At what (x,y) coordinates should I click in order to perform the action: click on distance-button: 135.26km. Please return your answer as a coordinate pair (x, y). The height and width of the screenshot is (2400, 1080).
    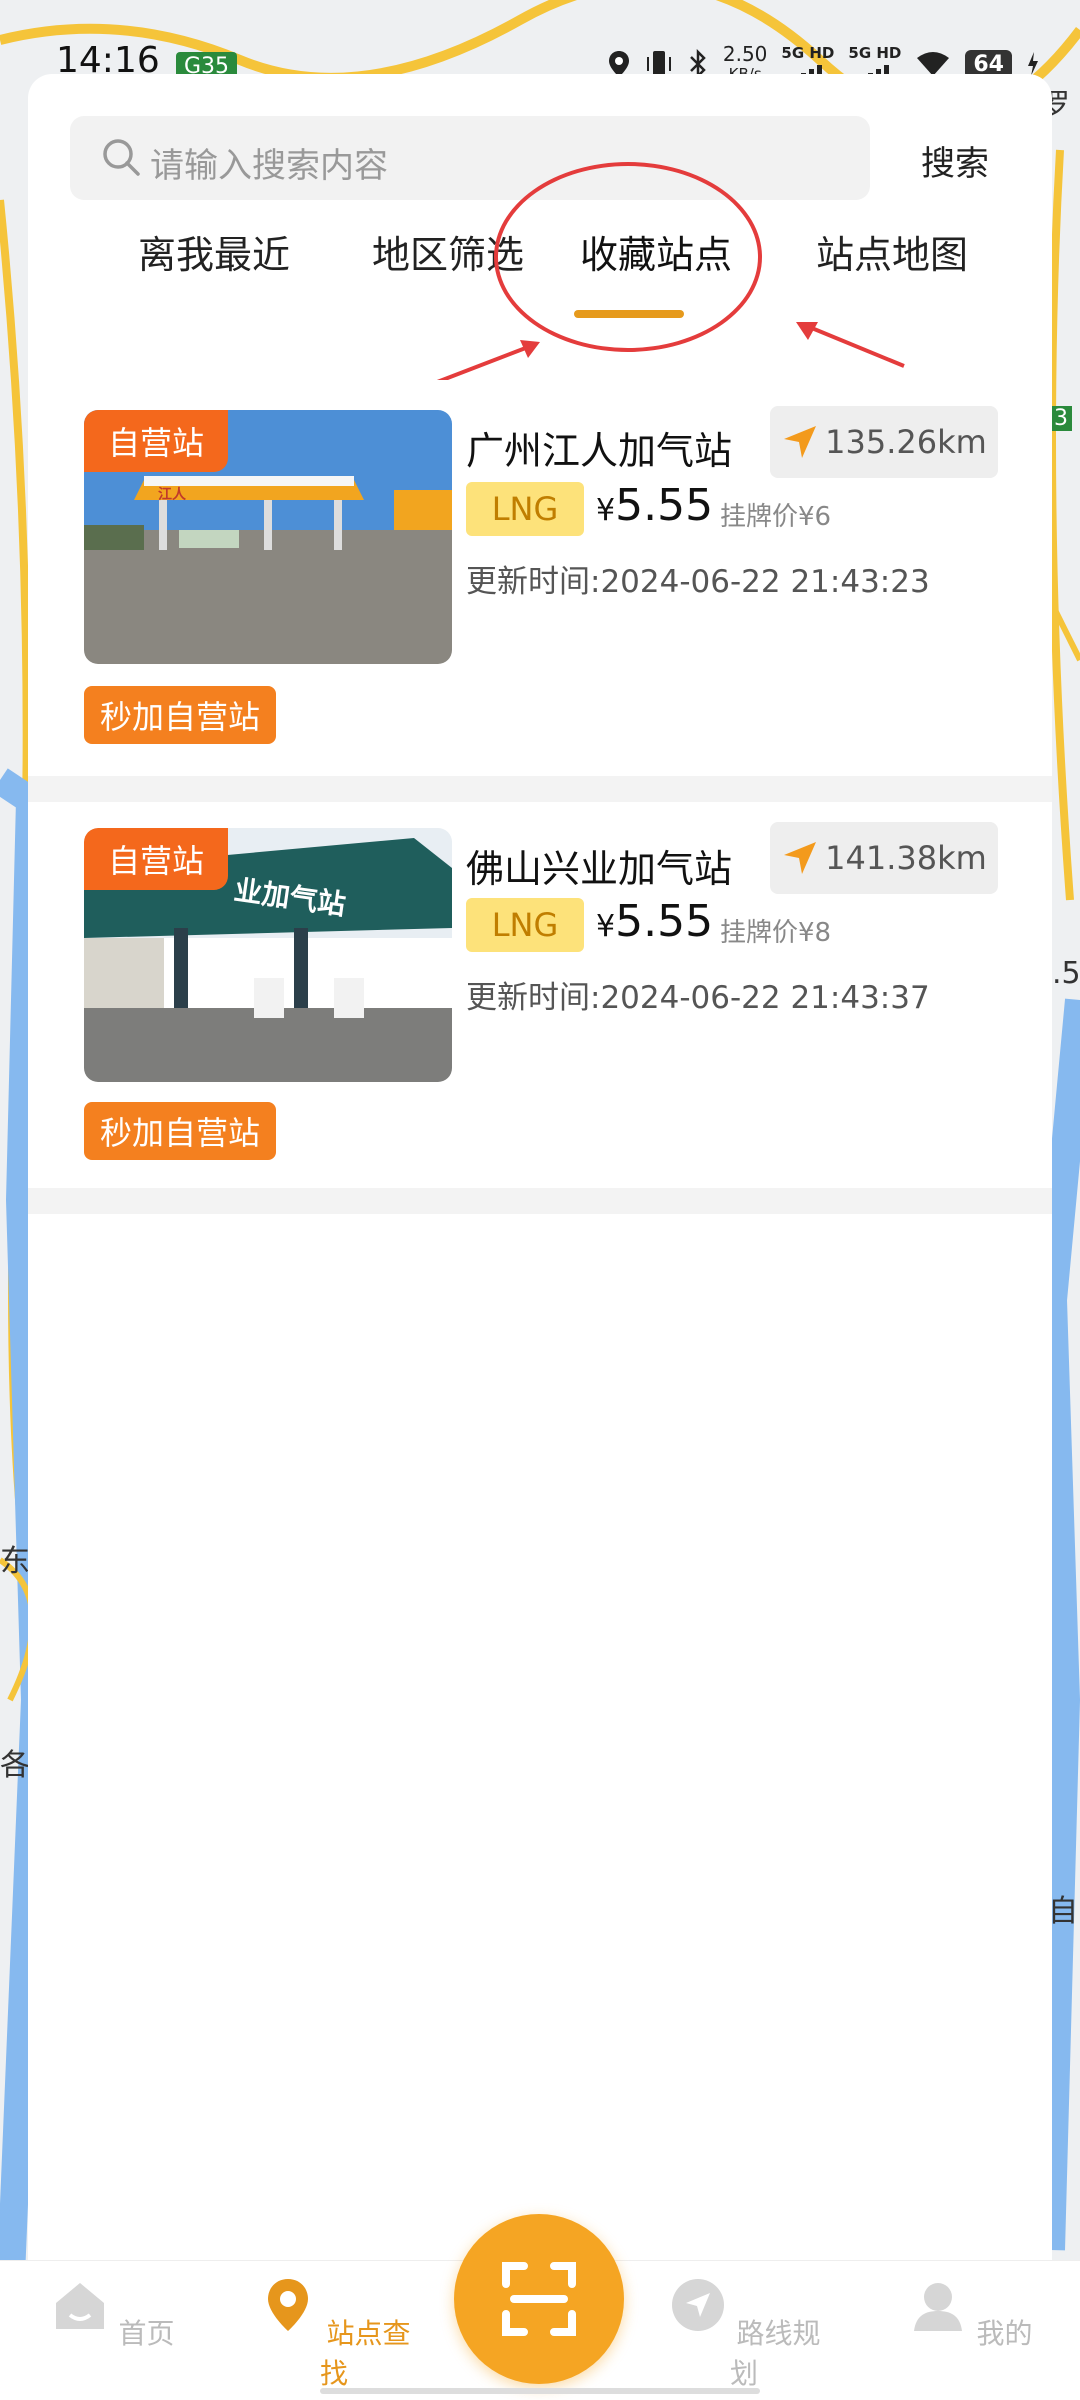
    Looking at the image, I should click on (884, 442).